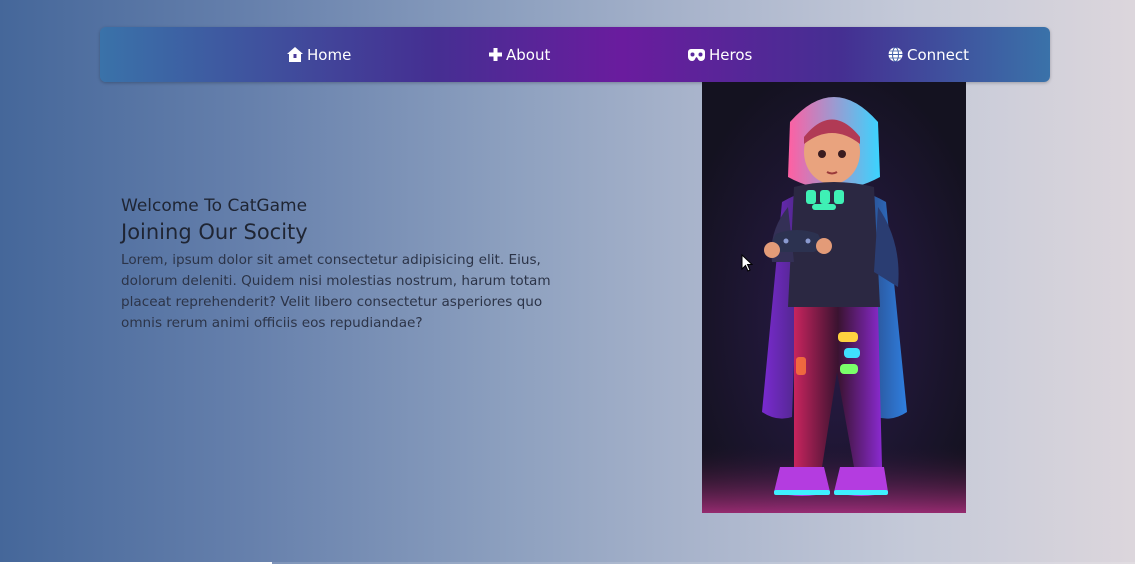 Image resolution: width=1135 pixels, height=564 pixels. What do you see at coordinates (528, 54) in the screenshot?
I see `nav-about-label: About` at bounding box center [528, 54].